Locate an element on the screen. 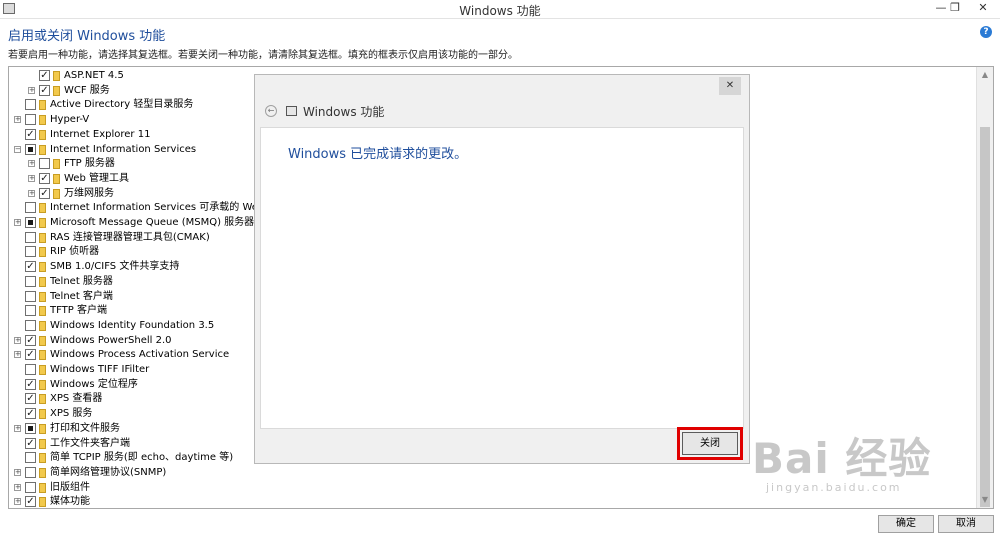 This screenshot has height=535, width=1000. feature-label: TFTP 客户端 is located at coordinates (79, 311).